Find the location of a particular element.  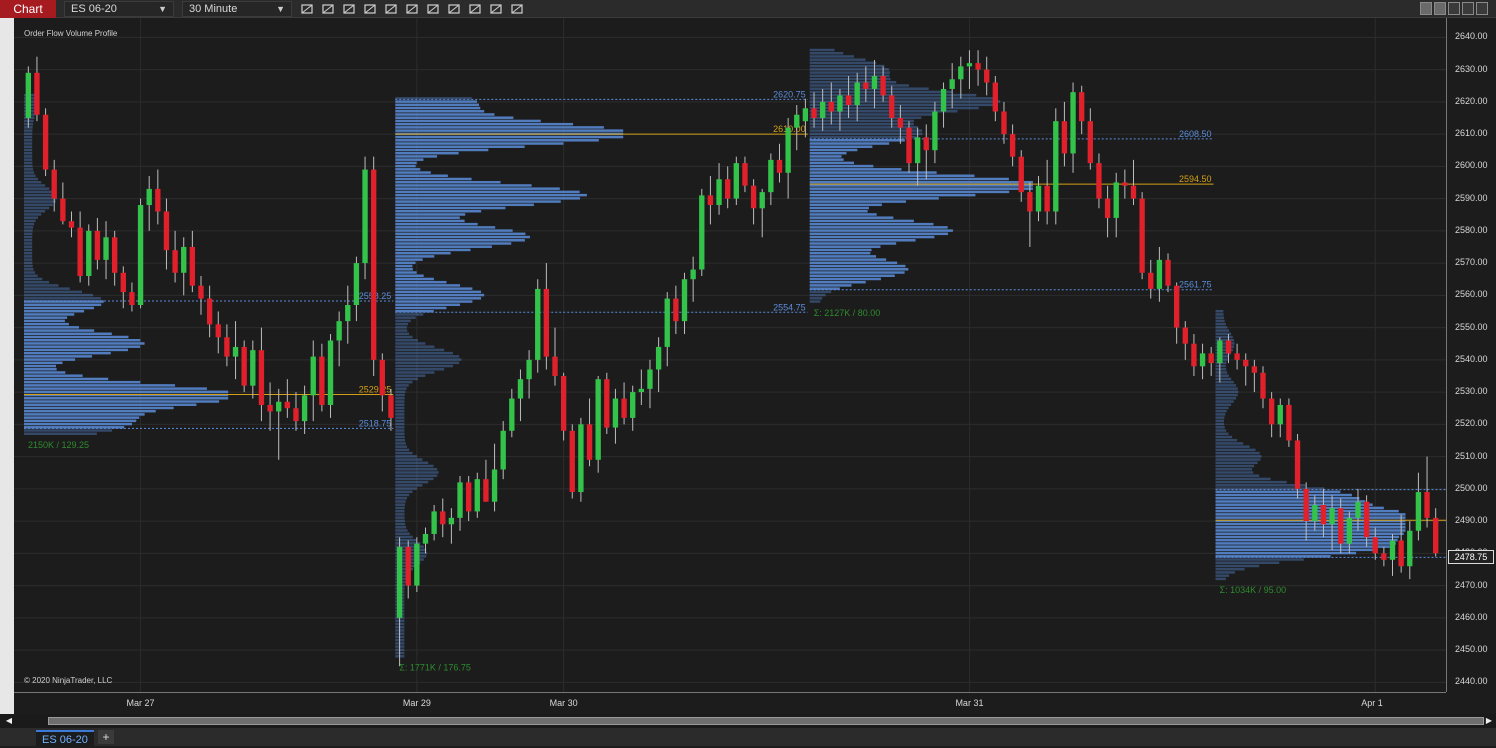

add-tab-button: + is located at coordinates (106, 737).